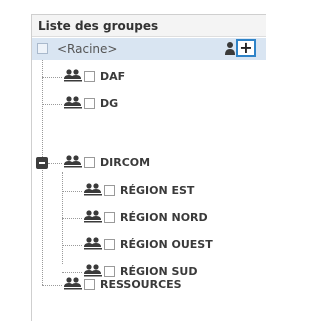  What do you see at coordinates (141, 284) in the screenshot?
I see `tree-item-label: RESSOURCES` at bounding box center [141, 284].